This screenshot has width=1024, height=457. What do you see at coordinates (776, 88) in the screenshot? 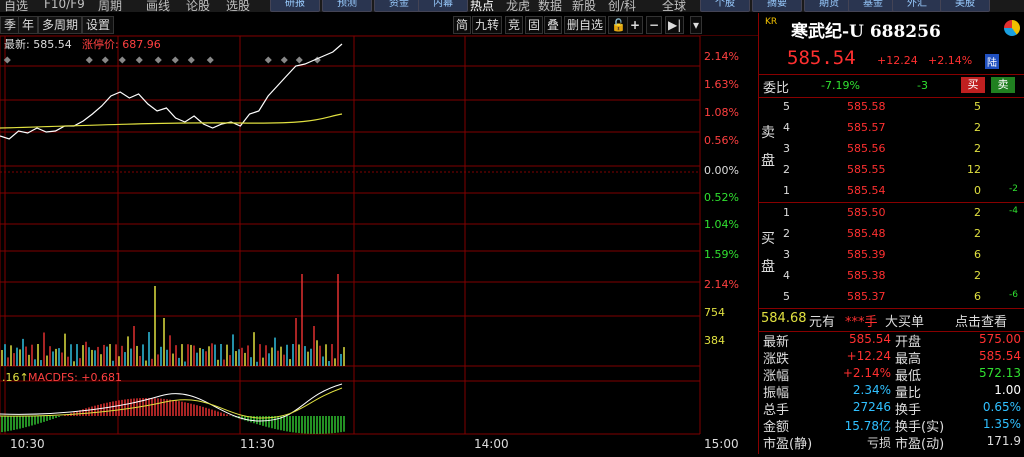
I see `weibi-label: 委比` at bounding box center [776, 88].